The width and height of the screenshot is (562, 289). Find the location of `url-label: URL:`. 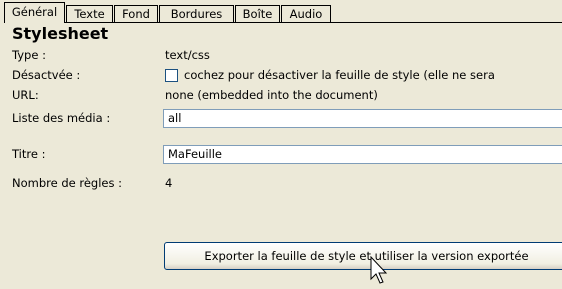

url-label: URL: is located at coordinates (25, 95).